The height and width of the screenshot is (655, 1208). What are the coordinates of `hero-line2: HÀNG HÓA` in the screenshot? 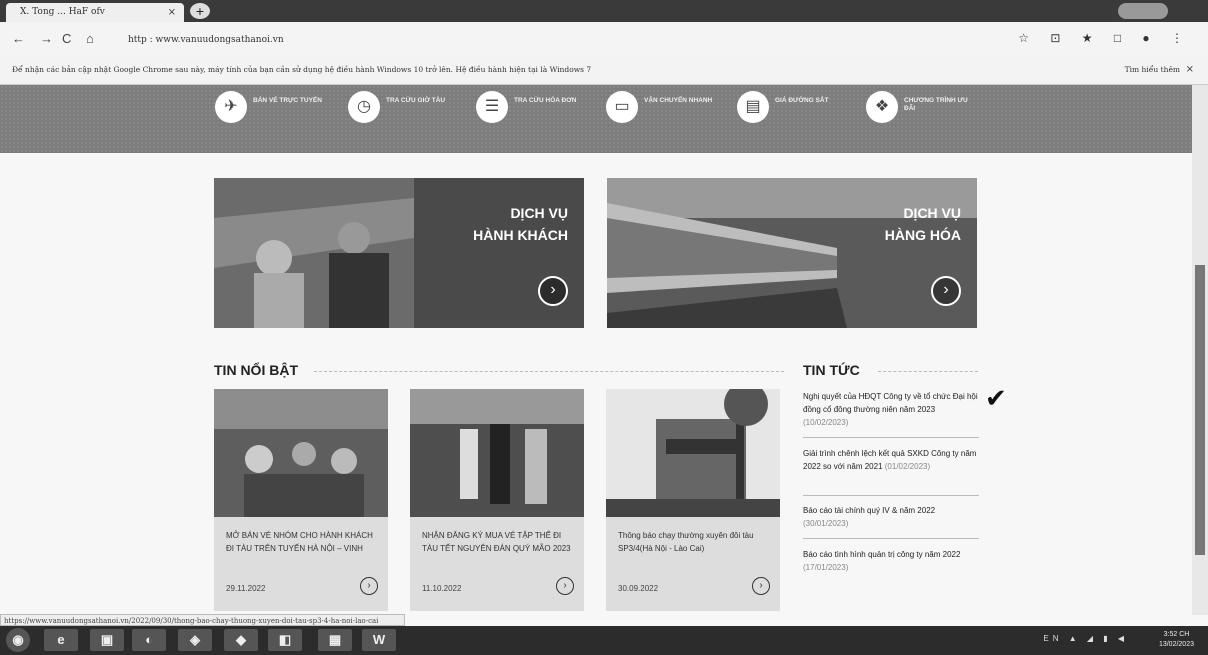 It's located at (922, 235).